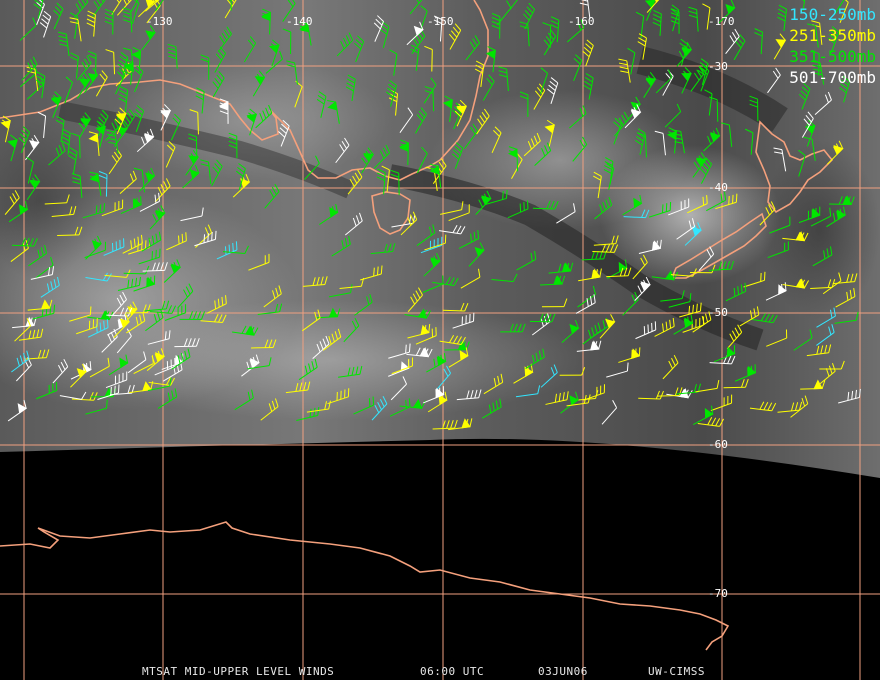 This screenshot has width=880, height=680. Describe the element at coordinates (832, 56) in the screenshot. I see `legend-item-351-500: 351-500mb` at that location.